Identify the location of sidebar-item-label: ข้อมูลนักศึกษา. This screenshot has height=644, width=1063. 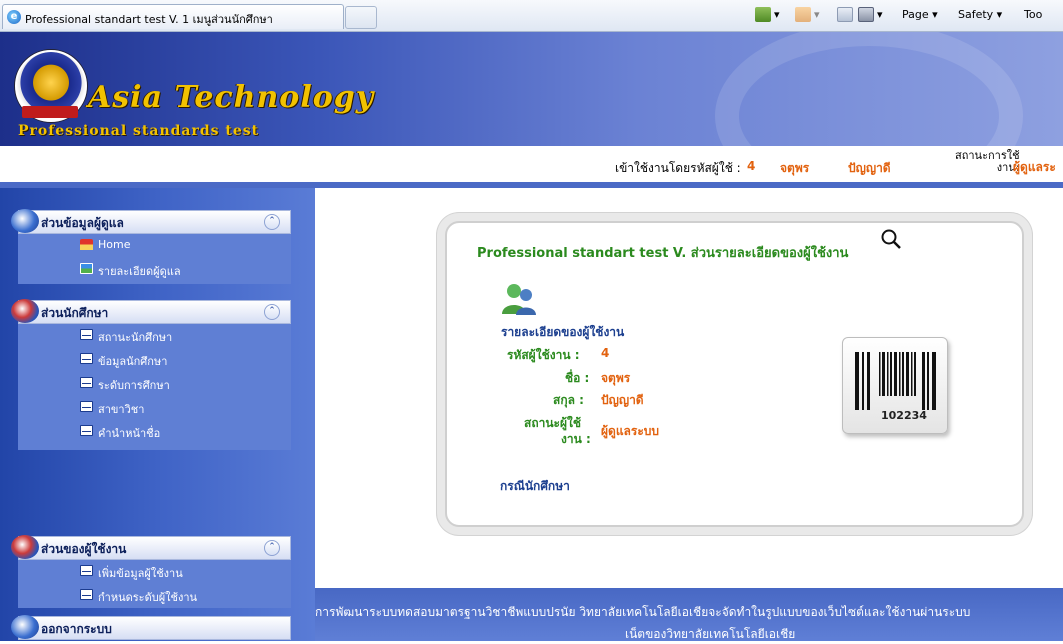
(133, 361).